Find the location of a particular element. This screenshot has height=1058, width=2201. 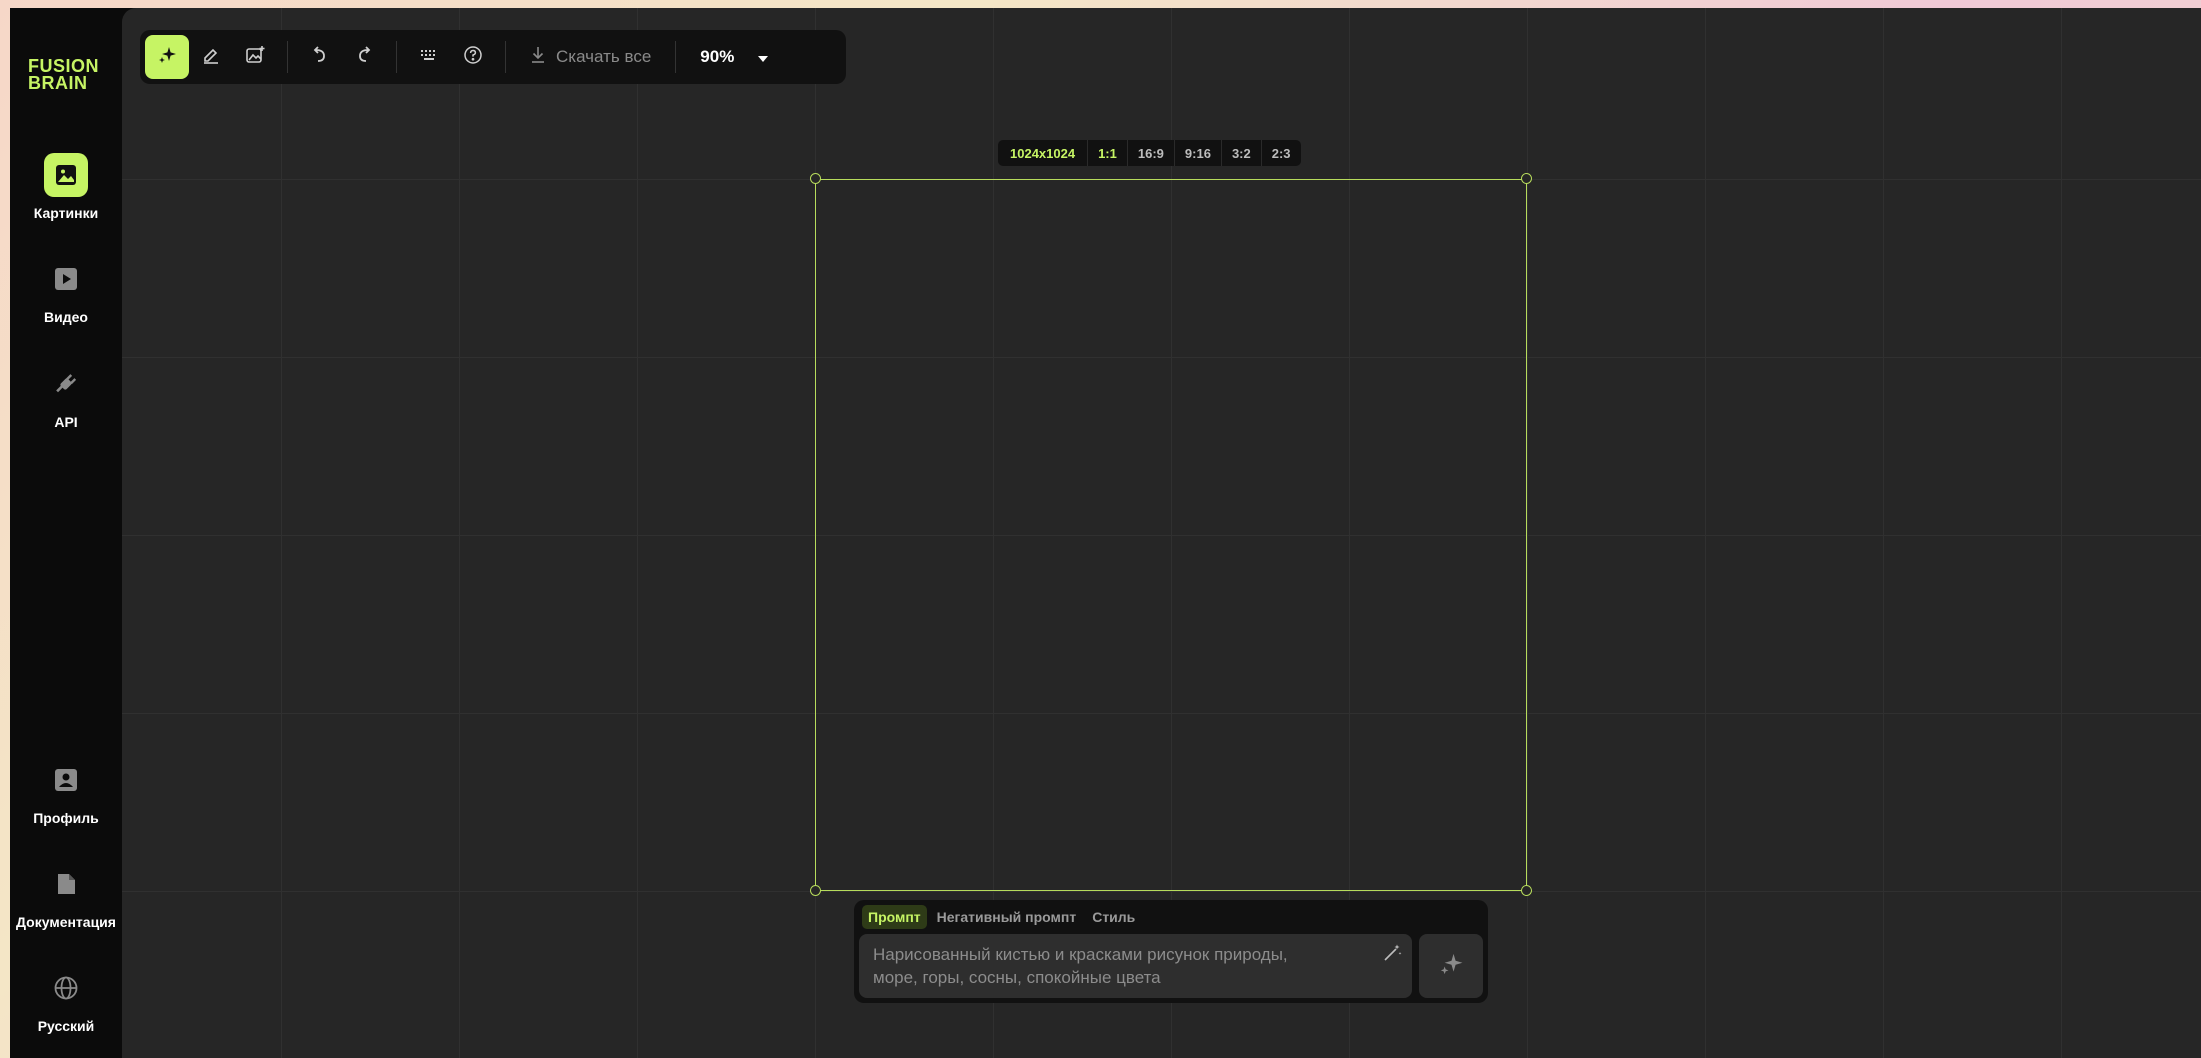

resize-handle-top-right is located at coordinates (1526, 178).